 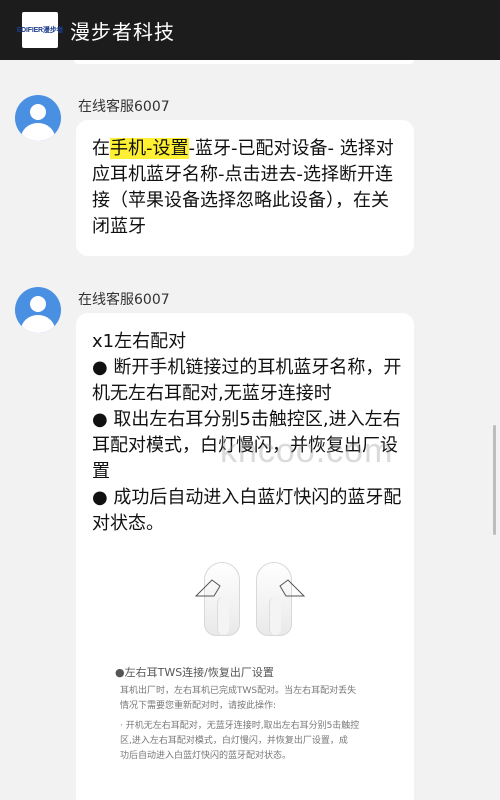 I want to click on message-line: ● 断开手机链接过的耳机蓝牙名称，开, so click(x=247, y=367).